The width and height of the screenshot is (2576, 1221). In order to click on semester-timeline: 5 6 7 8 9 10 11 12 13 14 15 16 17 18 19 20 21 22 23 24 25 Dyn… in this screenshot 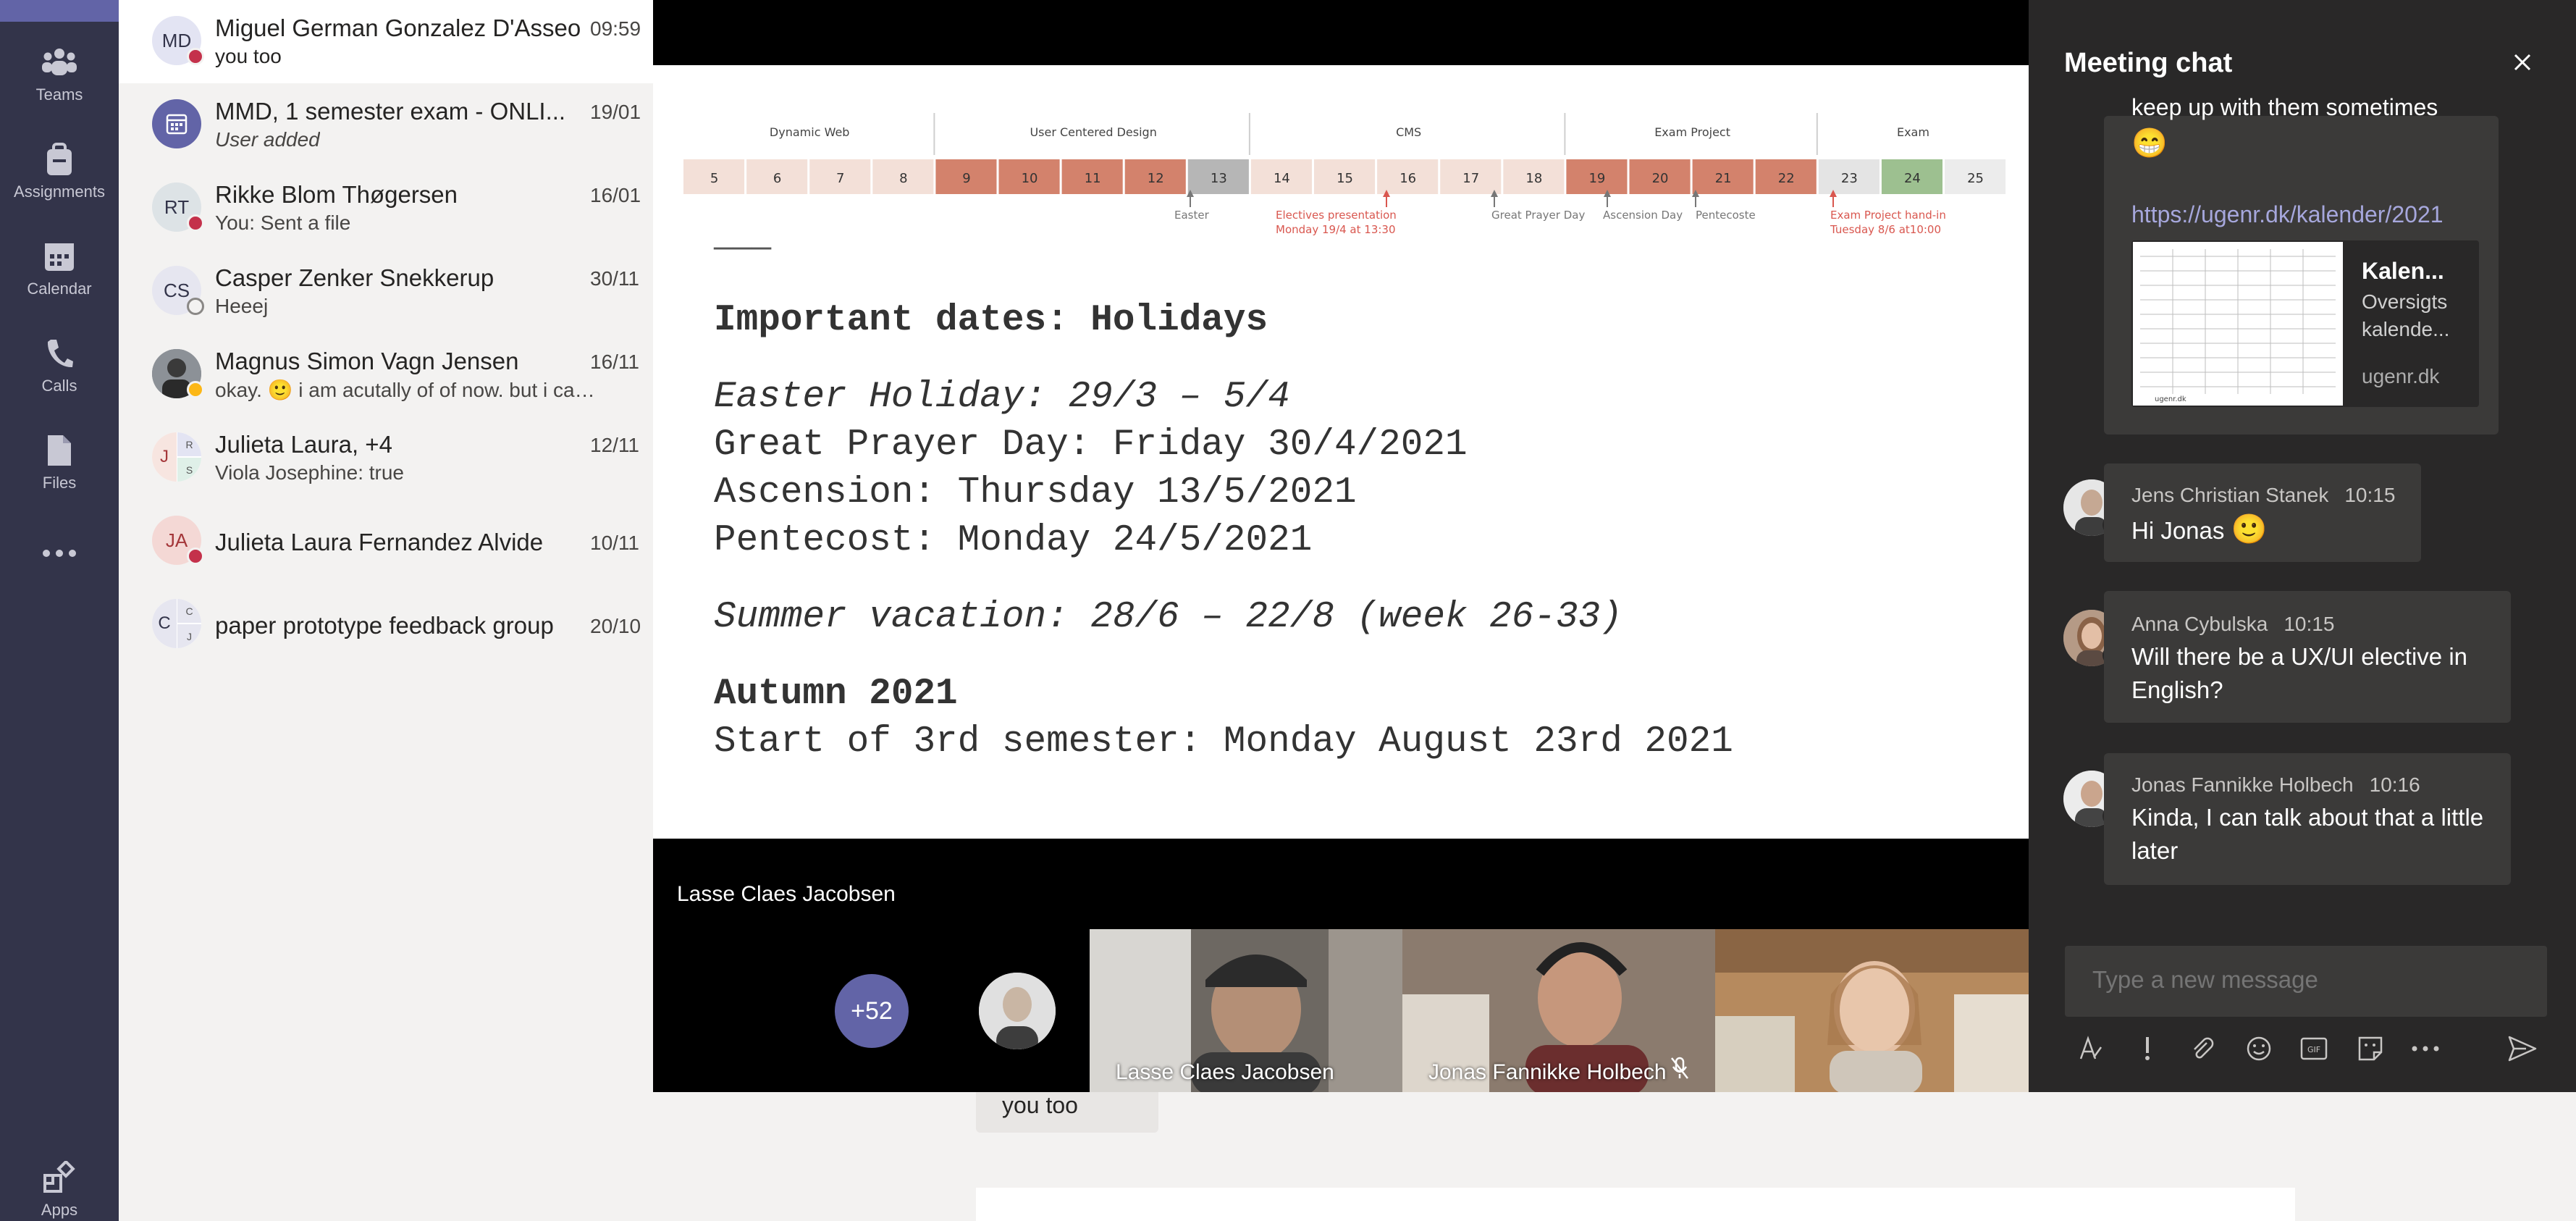, I will do `click(1344, 175)`.